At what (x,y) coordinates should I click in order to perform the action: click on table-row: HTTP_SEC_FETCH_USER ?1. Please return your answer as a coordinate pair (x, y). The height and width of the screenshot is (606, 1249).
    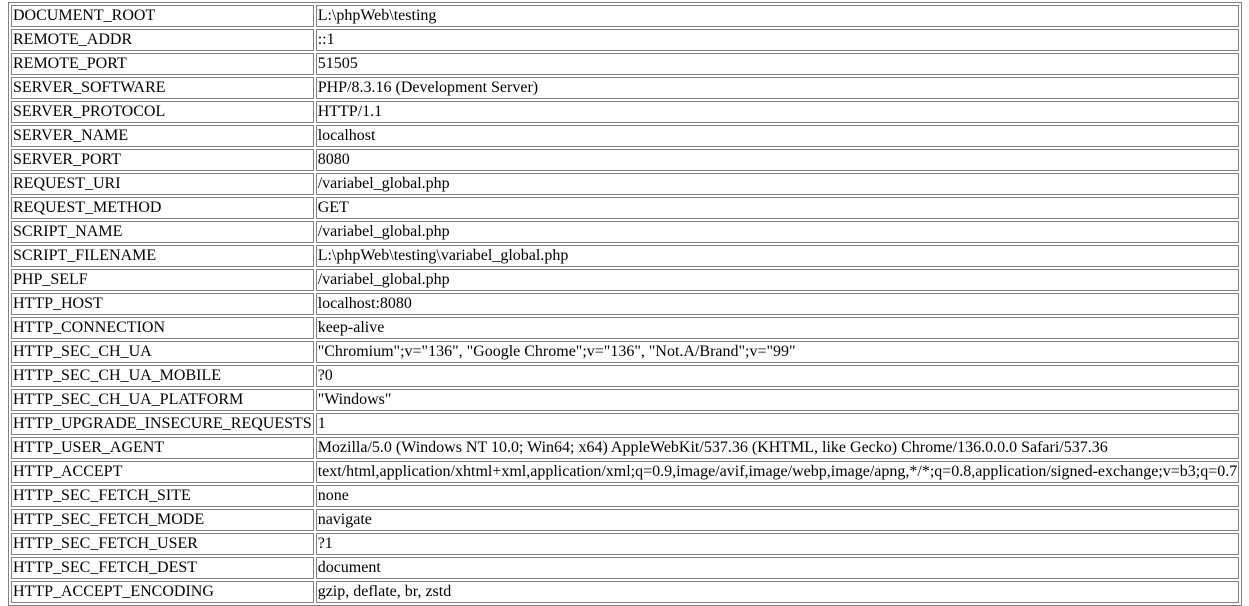
    Looking at the image, I should click on (625, 544).